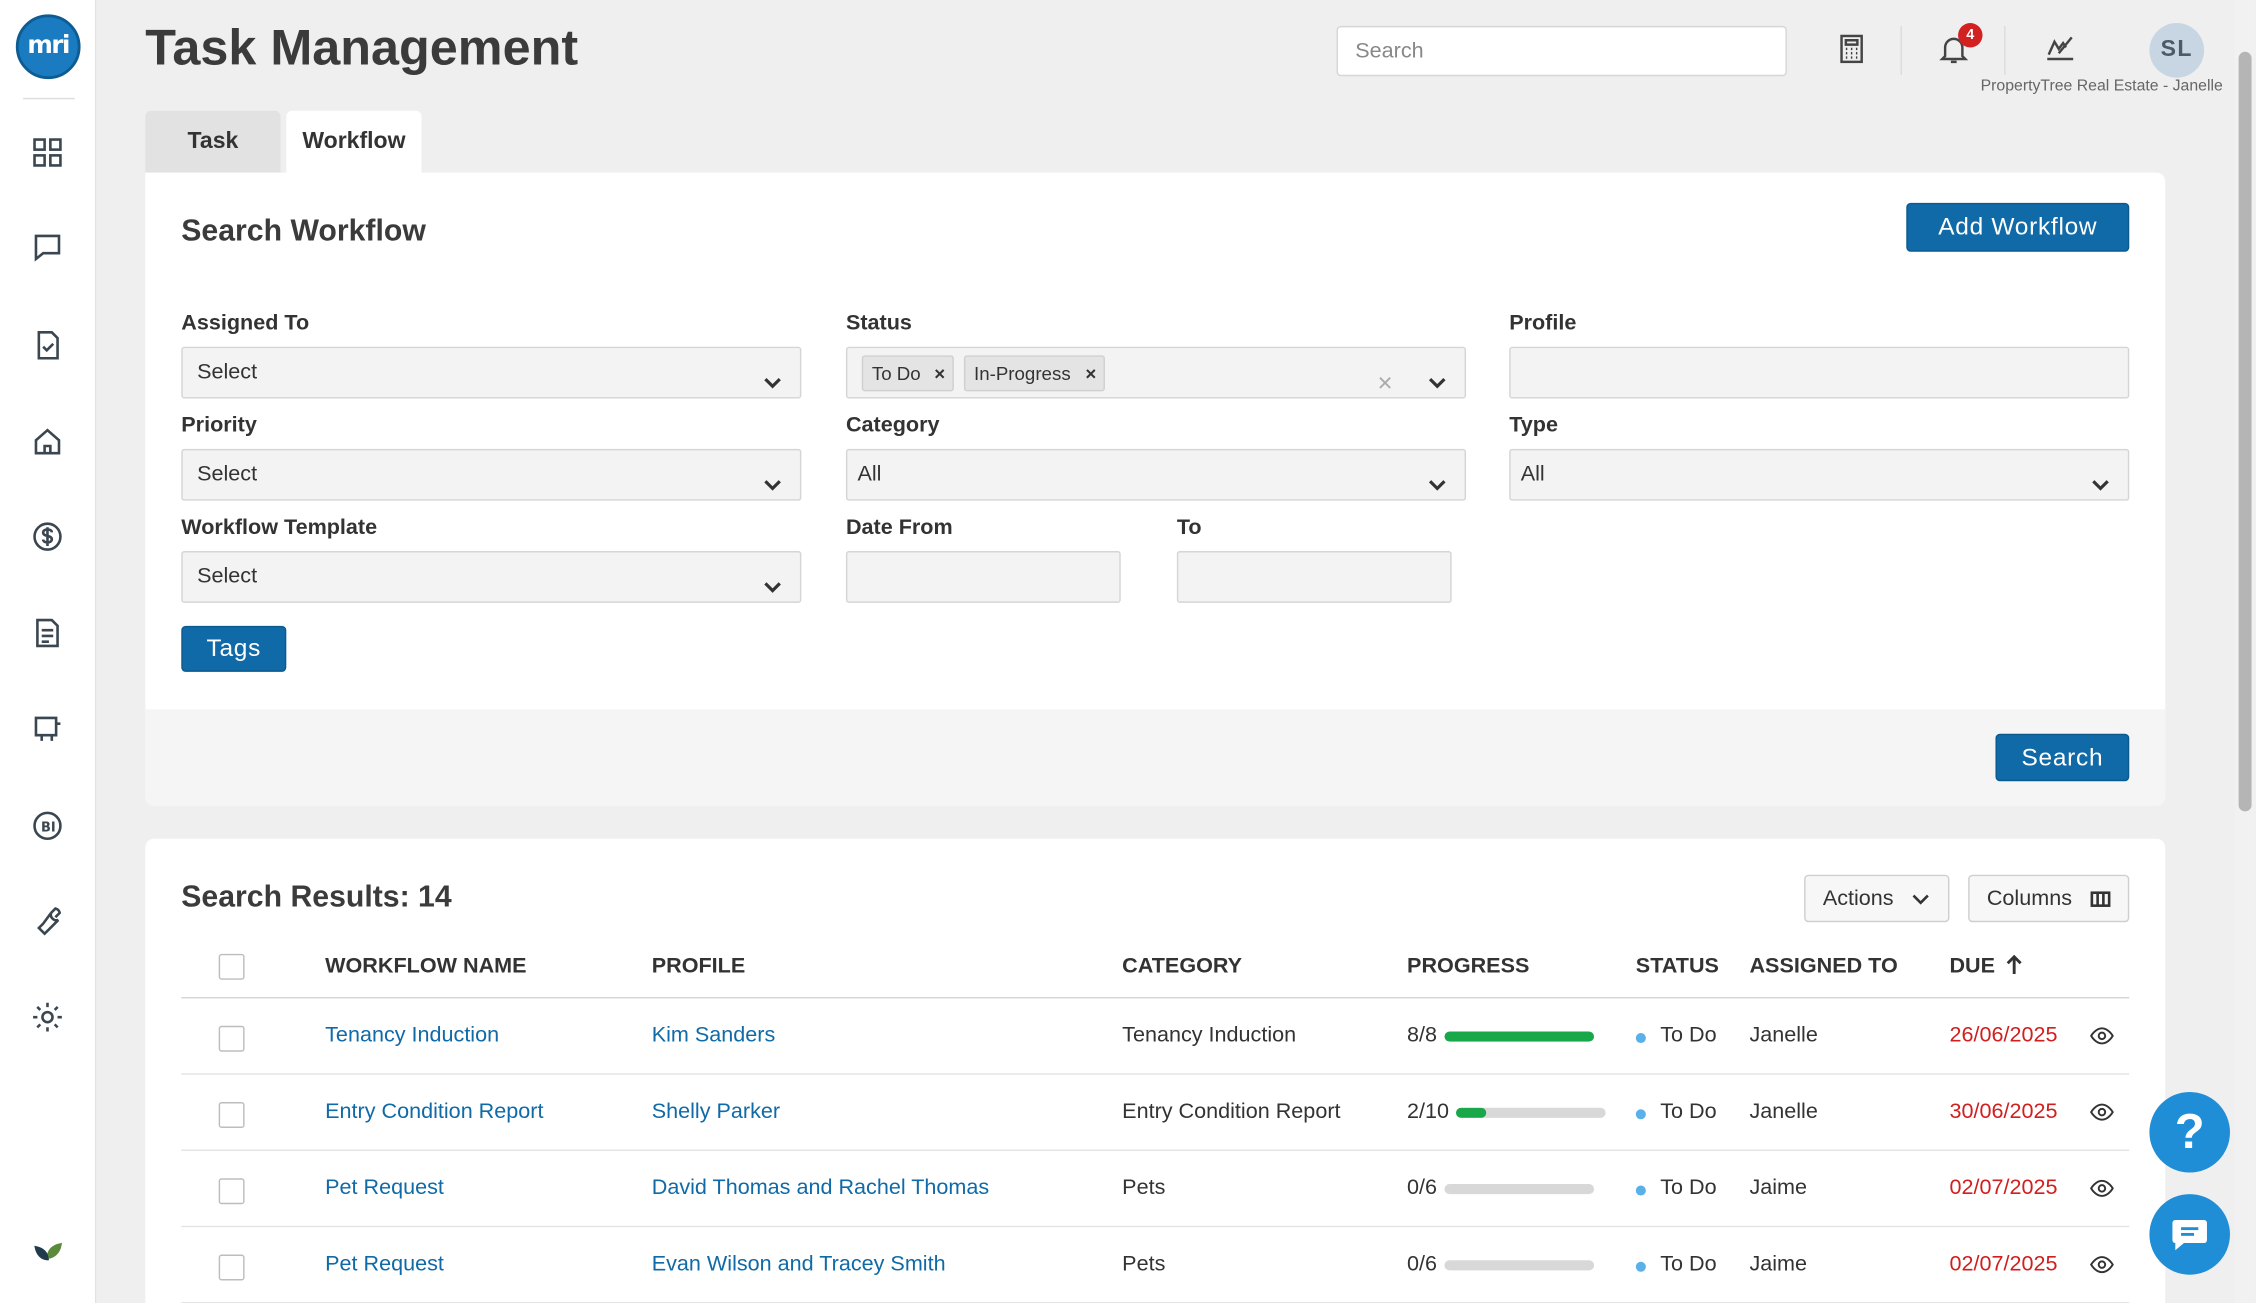 The height and width of the screenshot is (1303, 2256). What do you see at coordinates (491, 474) in the screenshot?
I see `priority-select: Select` at bounding box center [491, 474].